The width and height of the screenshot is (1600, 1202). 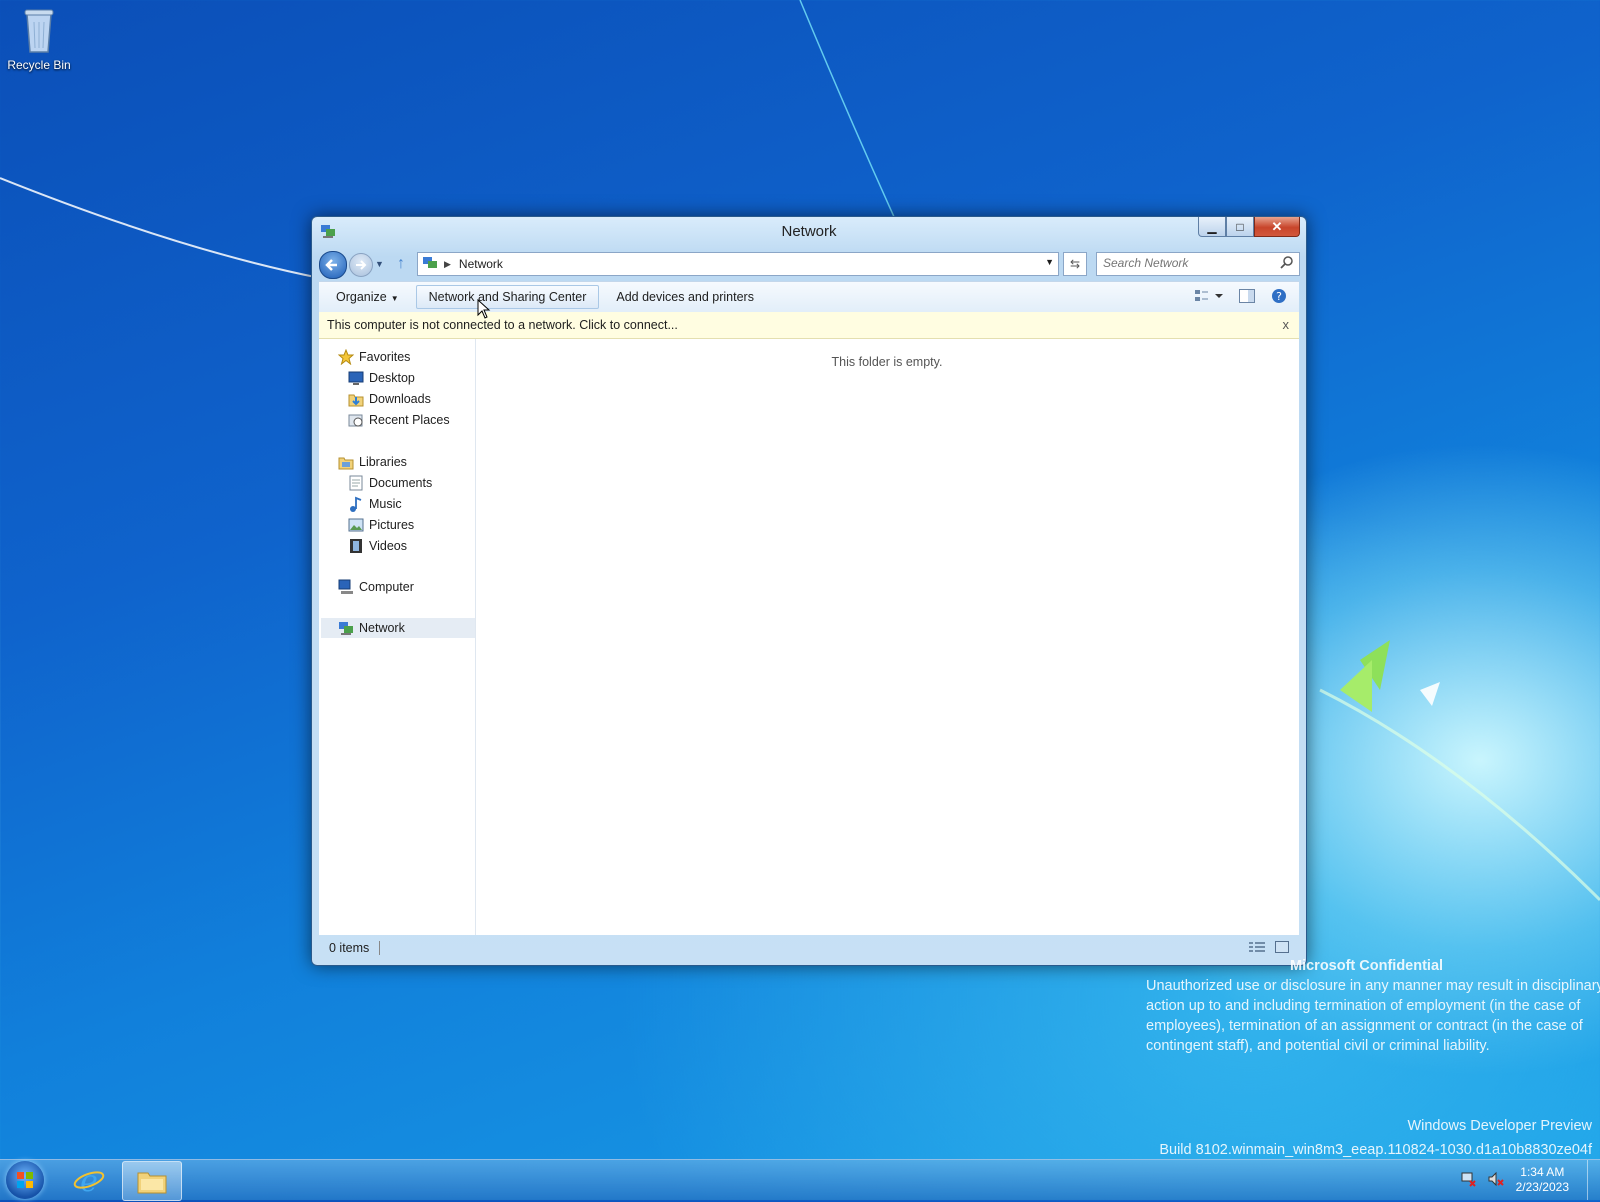 What do you see at coordinates (356, 420) in the screenshot?
I see `recent-places-icon` at bounding box center [356, 420].